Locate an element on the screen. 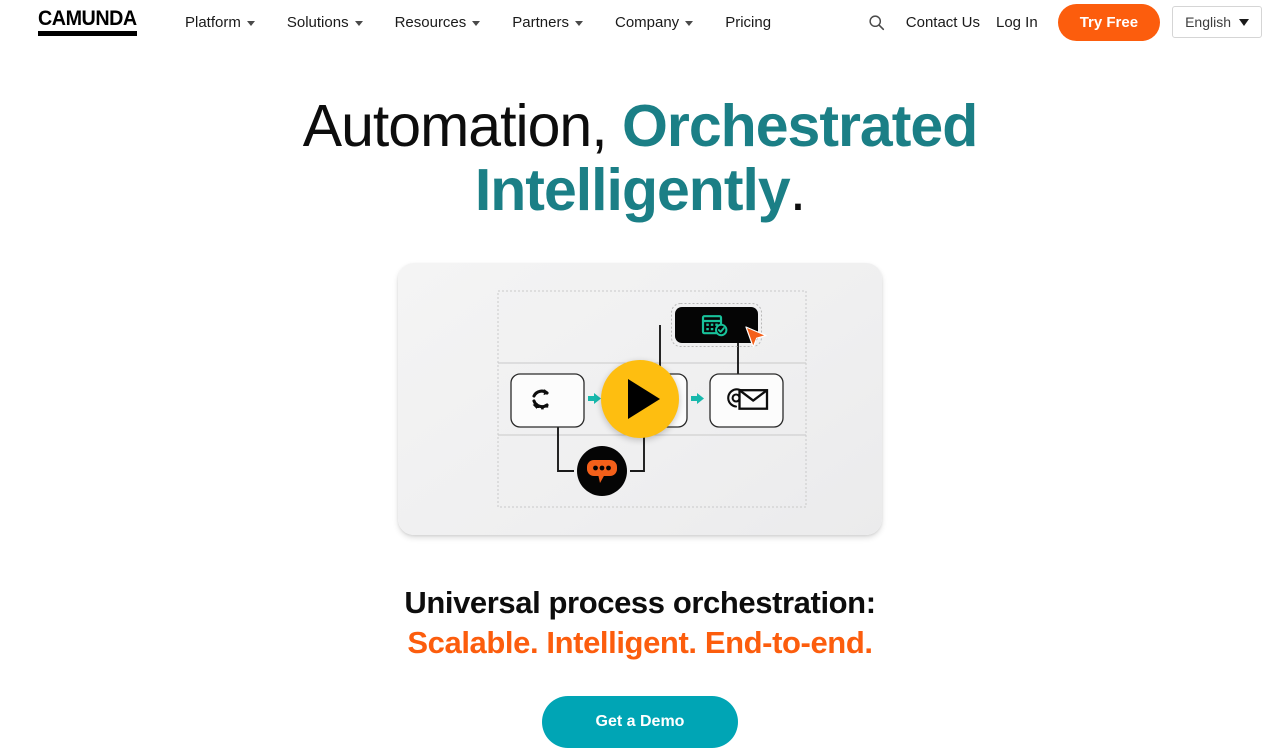 This screenshot has width=1280, height=755. nav-item-solutions: Solutions is located at coordinates (325, 22).